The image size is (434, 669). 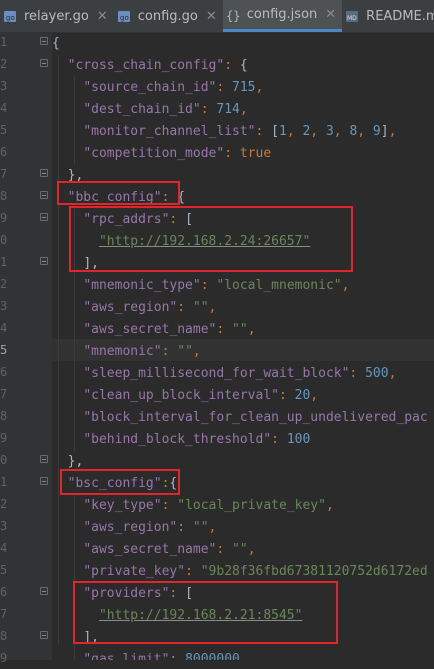 What do you see at coordinates (154, 153) in the screenshot?
I see `json-key: "competition_mode"` at bounding box center [154, 153].